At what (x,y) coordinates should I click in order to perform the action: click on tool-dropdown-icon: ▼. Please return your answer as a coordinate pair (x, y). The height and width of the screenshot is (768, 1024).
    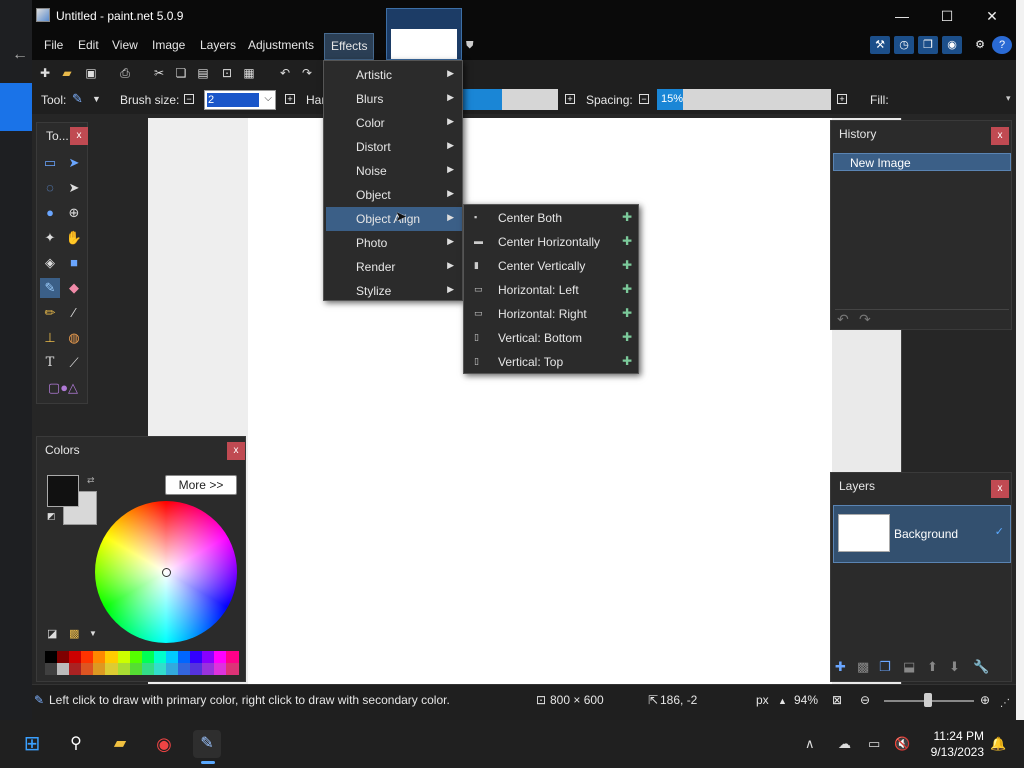
    Looking at the image, I should click on (96, 99).